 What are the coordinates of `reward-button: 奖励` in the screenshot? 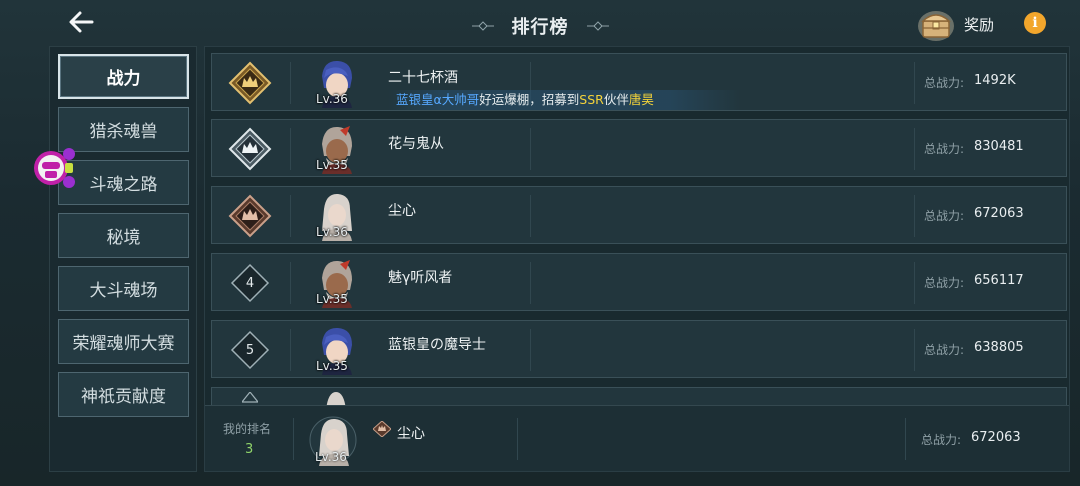 It's located at (955, 24).